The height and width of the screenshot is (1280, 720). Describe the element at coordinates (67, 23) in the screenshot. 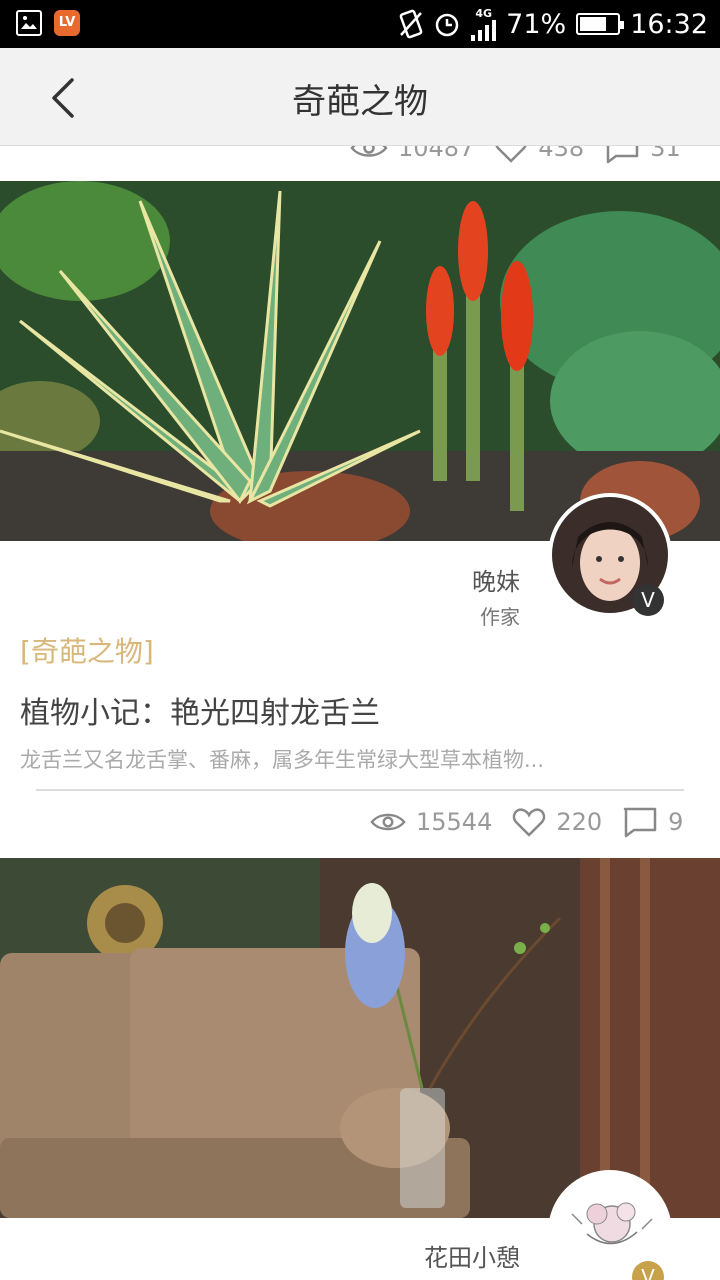

I see `app-badge-icon: LV` at that location.